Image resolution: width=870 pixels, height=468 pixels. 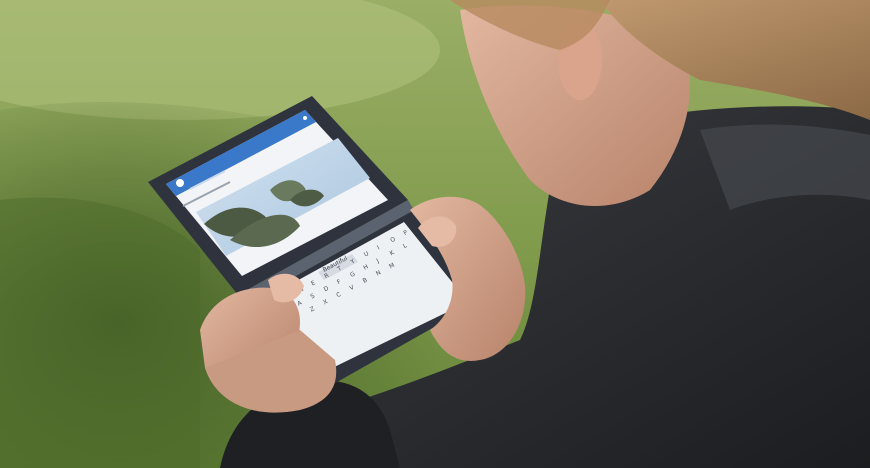 What do you see at coordinates (100, 332) in the screenshot?
I see `grass-shadow-lower` at bounding box center [100, 332].